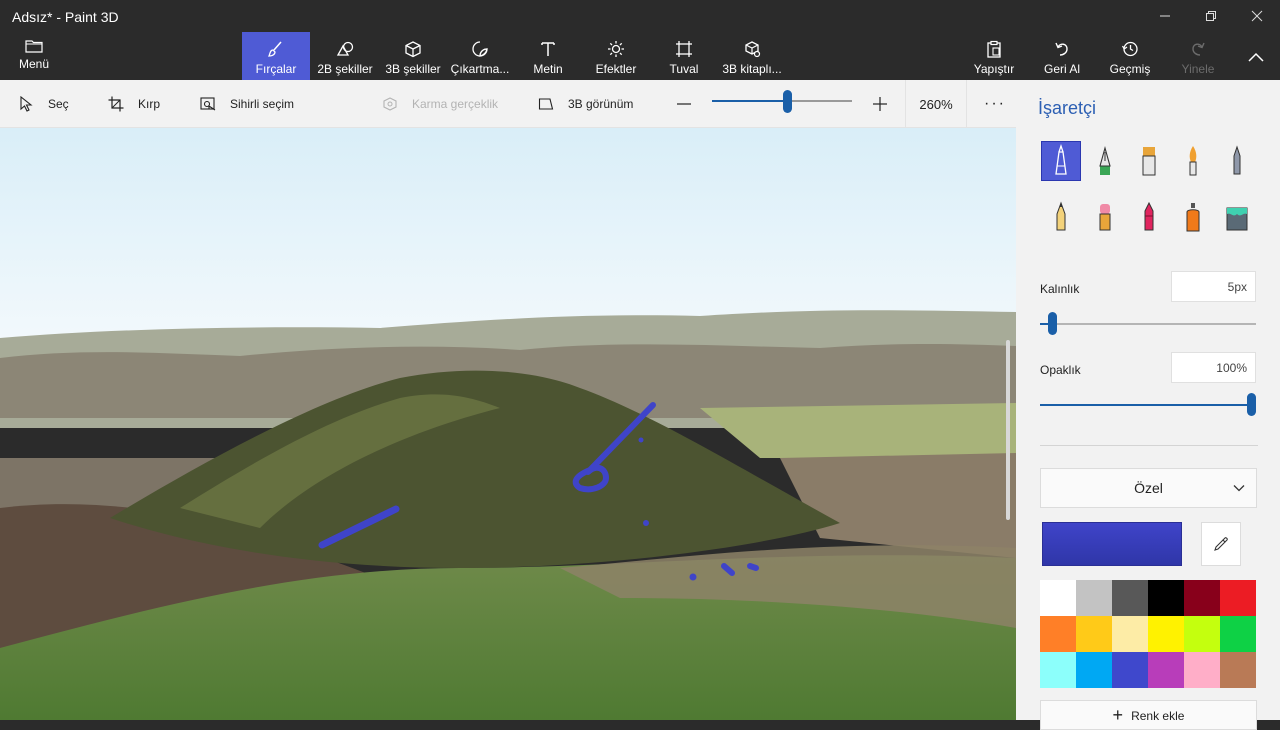 This screenshot has height=730, width=1280. I want to click on select-label: Seç, so click(58, 104).